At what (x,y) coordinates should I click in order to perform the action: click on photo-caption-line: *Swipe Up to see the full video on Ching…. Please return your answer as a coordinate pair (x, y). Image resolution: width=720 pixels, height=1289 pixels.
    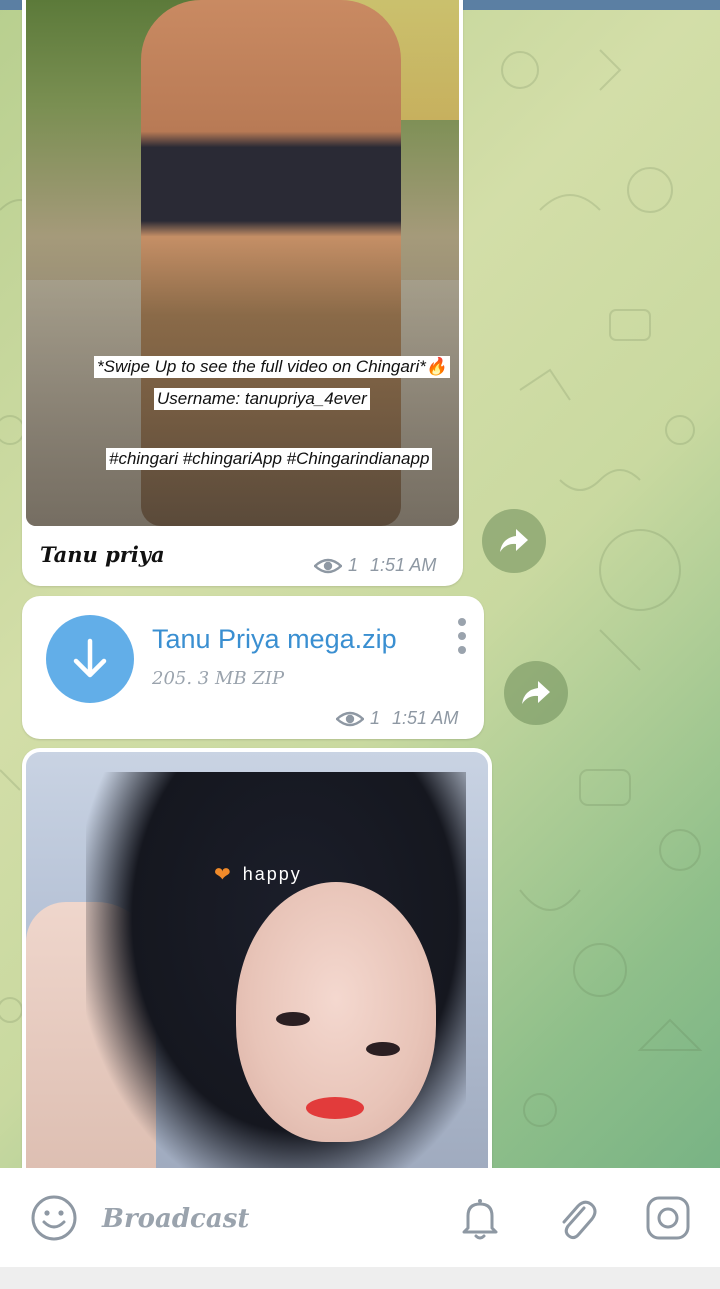
    Looking at the image, I should click on (272, 367).